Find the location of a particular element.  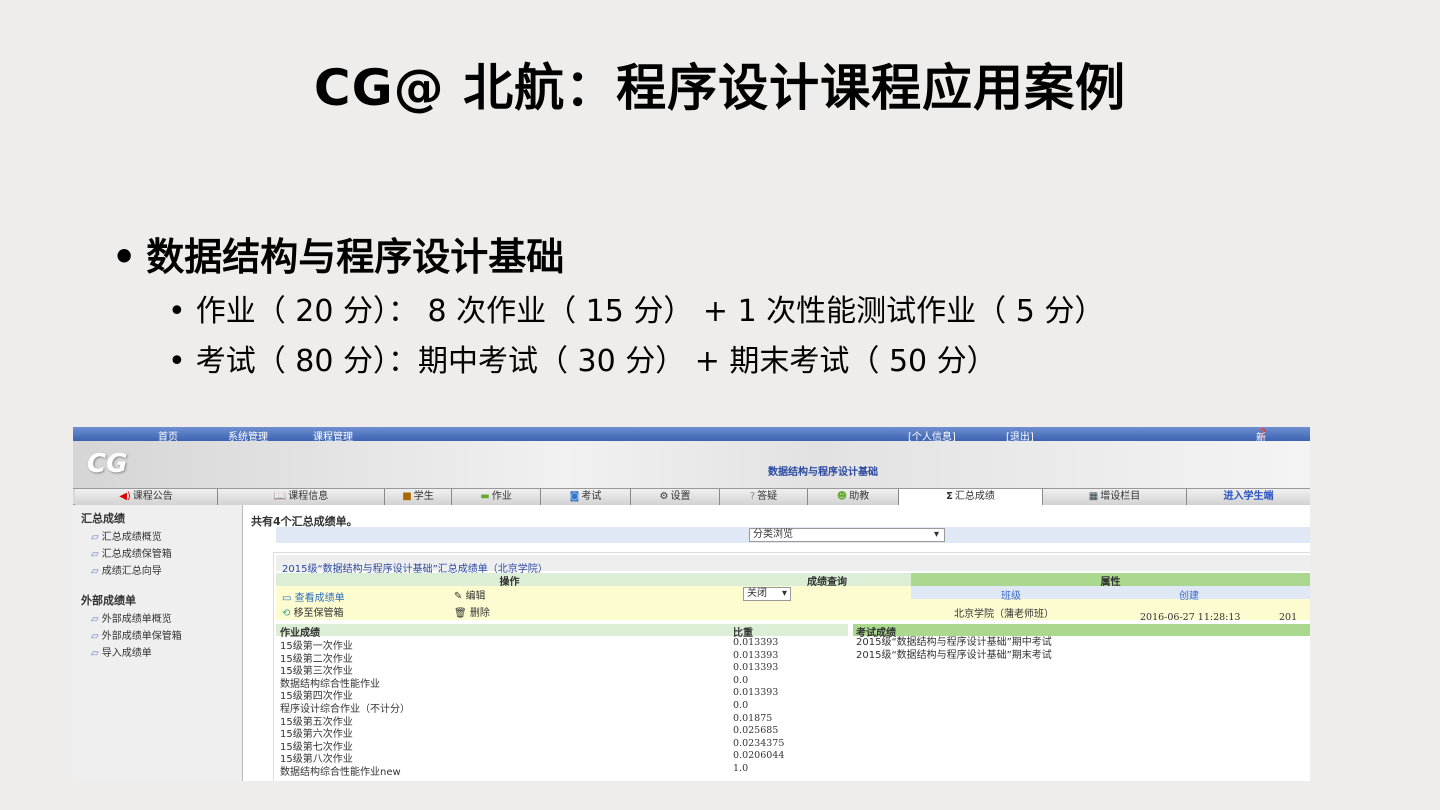

homework-icon: ▬ is located at coordinates (485, 496).